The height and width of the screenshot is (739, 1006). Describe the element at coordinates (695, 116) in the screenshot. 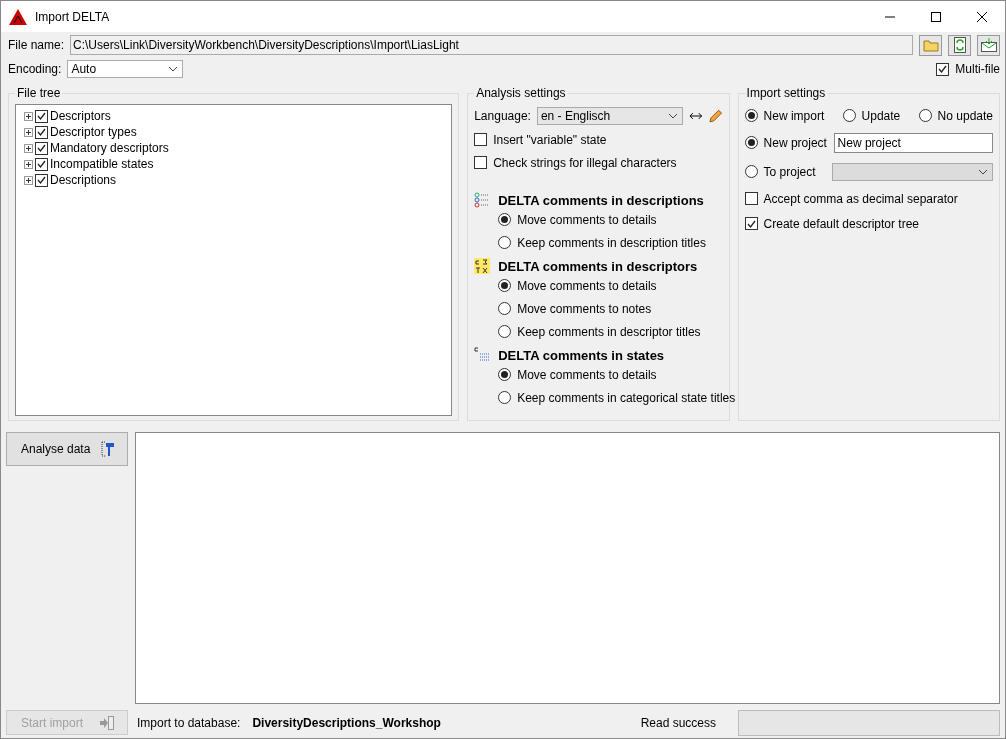

I see `double-arrow-icon` at that location.